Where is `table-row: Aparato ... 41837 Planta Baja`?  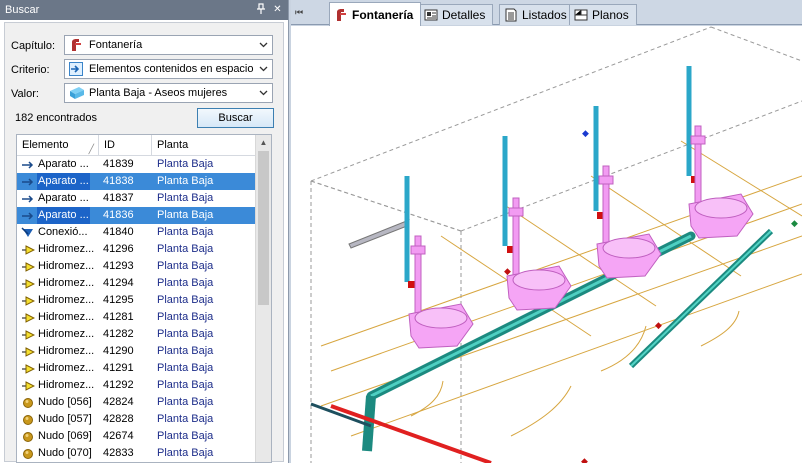
table-row: Aparato ... 41837 Planta Baja is located at coordinates (144, 198).